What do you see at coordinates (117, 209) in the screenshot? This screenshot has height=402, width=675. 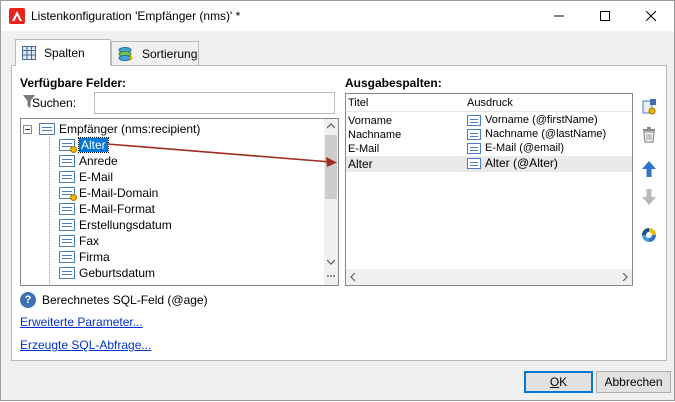 I see `tree-item-label: E-Mail-Format` at bounding box center [117, 209].